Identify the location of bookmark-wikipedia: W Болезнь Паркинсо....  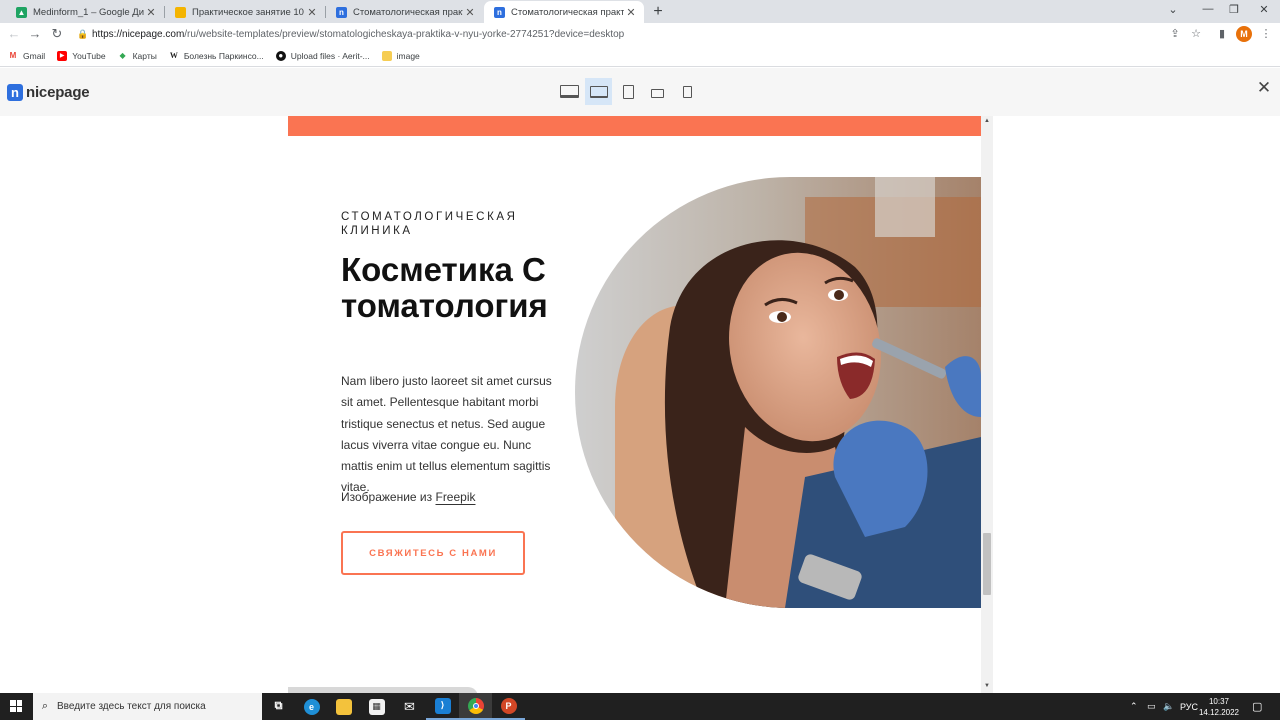
(216, 56).